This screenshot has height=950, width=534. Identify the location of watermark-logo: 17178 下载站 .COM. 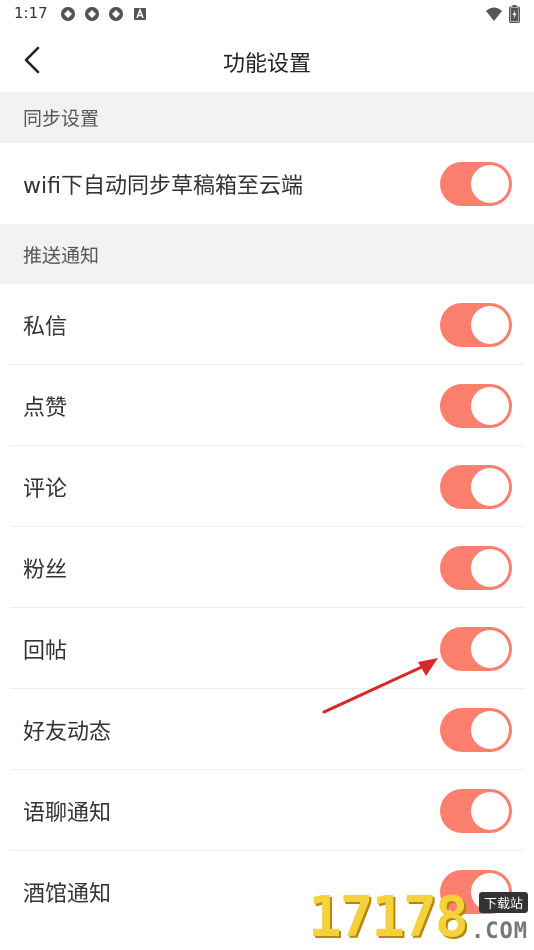
(421, 918).